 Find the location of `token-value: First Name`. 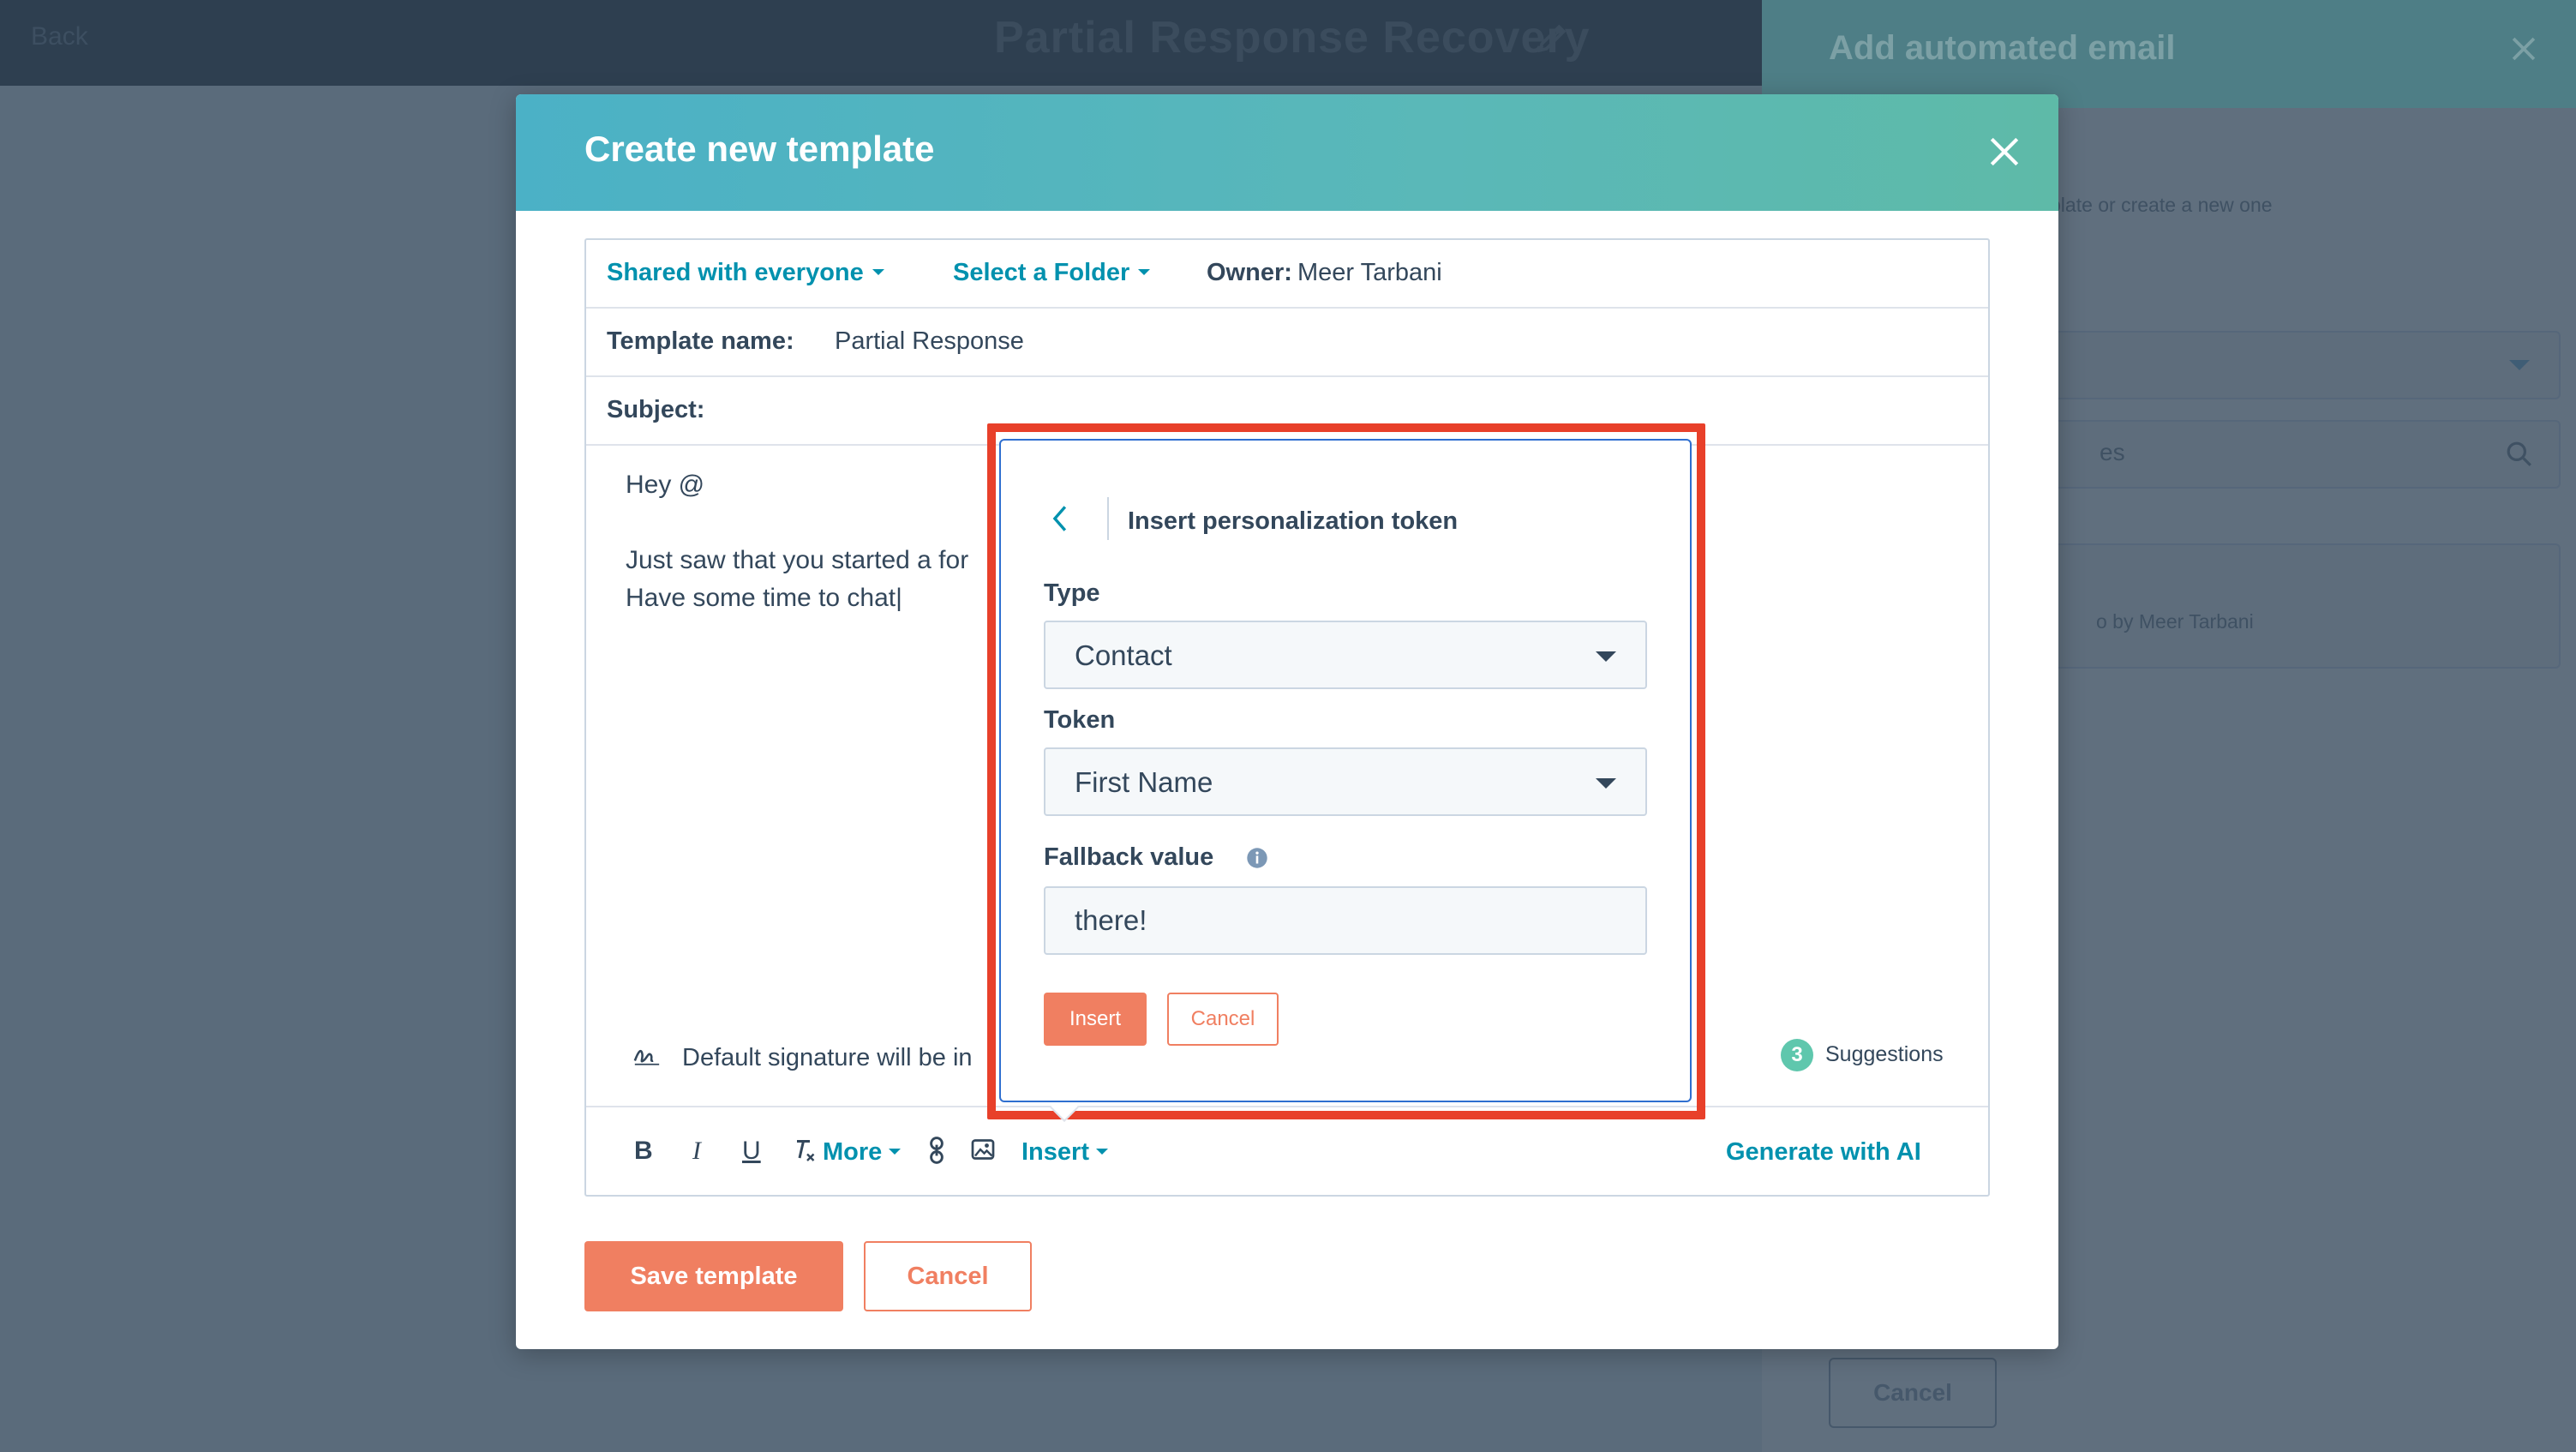

token-value: First Name is located at coordinates (1144, 782).